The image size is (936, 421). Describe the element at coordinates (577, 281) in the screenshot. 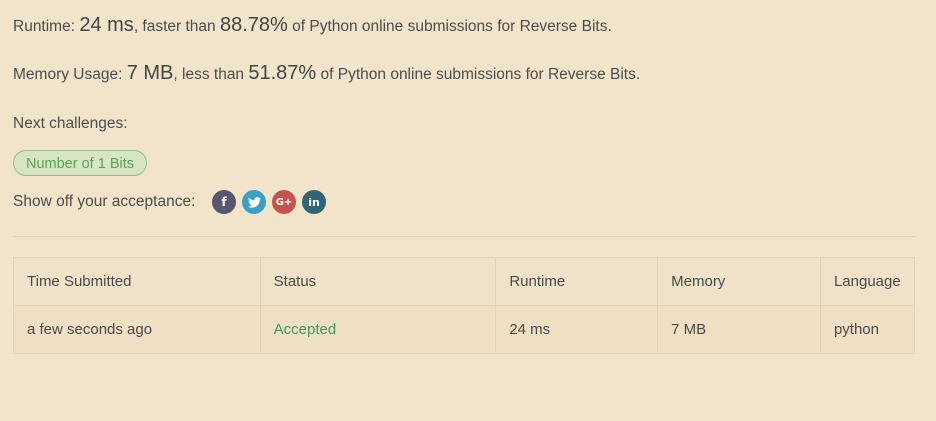

I see `column-header-runtime: Runtime` at that location.